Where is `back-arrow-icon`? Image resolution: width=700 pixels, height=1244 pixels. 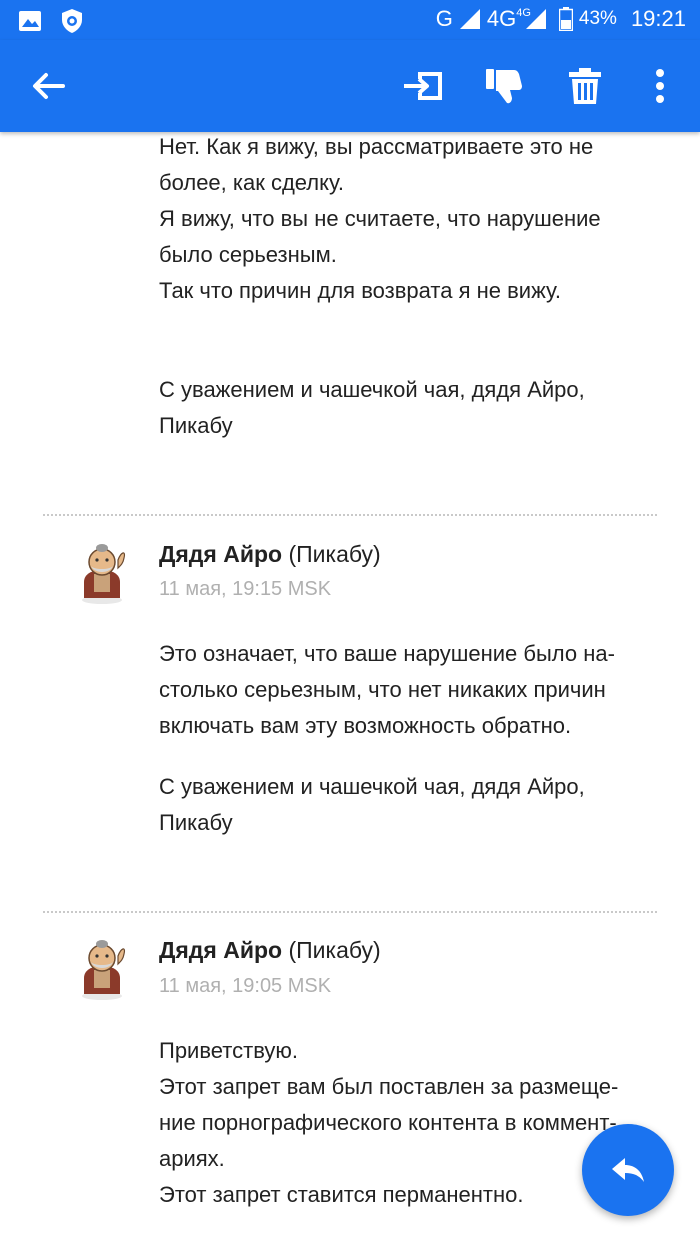
back-arrow-icon is located at coordinates (49, 86).